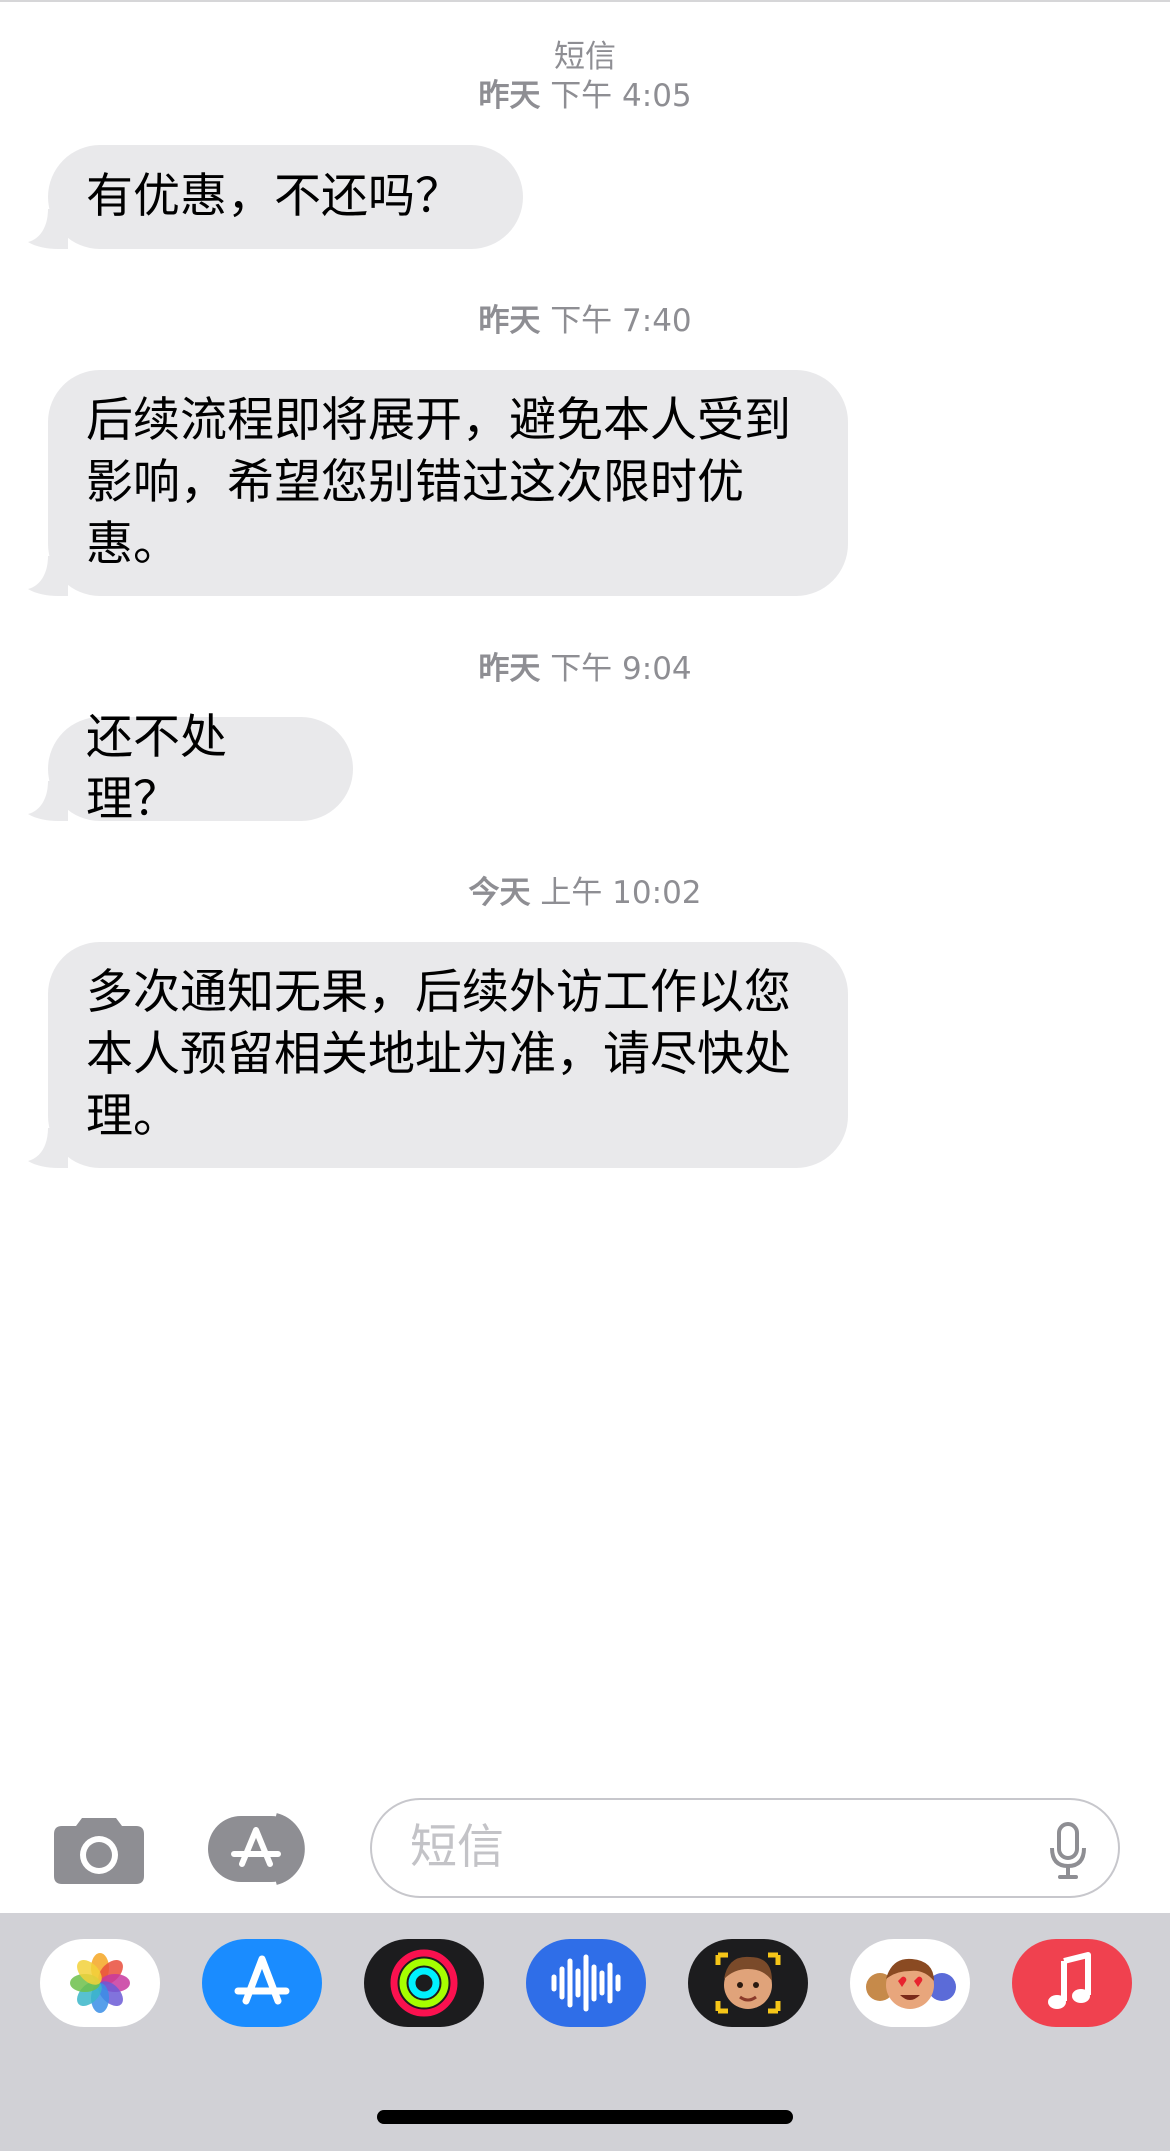  What do you see at coordinates (424, 1983) in the screenshot?
I see `fitness-activity-icon` at bounding box center [424, 1983].